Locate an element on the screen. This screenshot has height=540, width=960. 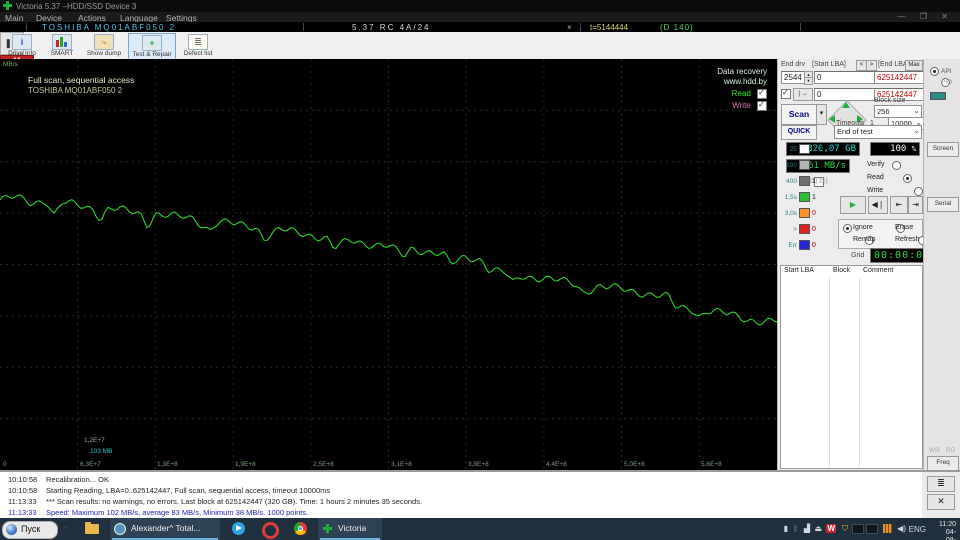
defect-list-button: ≣ Defect list is located at coordinates (198, 45).